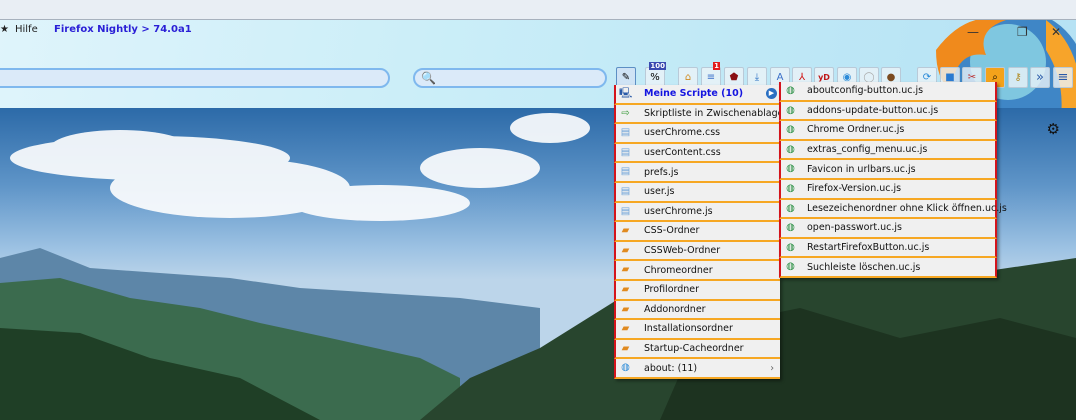 This screenshot has width=1076, height=420. I want to click on script-item: ◍ open-passwort.uc.js, so click(888, 229).